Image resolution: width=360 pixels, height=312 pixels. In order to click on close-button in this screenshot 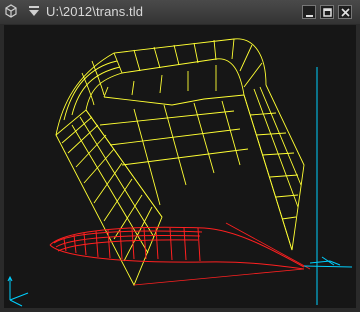, I will do `click(345, 12)`.